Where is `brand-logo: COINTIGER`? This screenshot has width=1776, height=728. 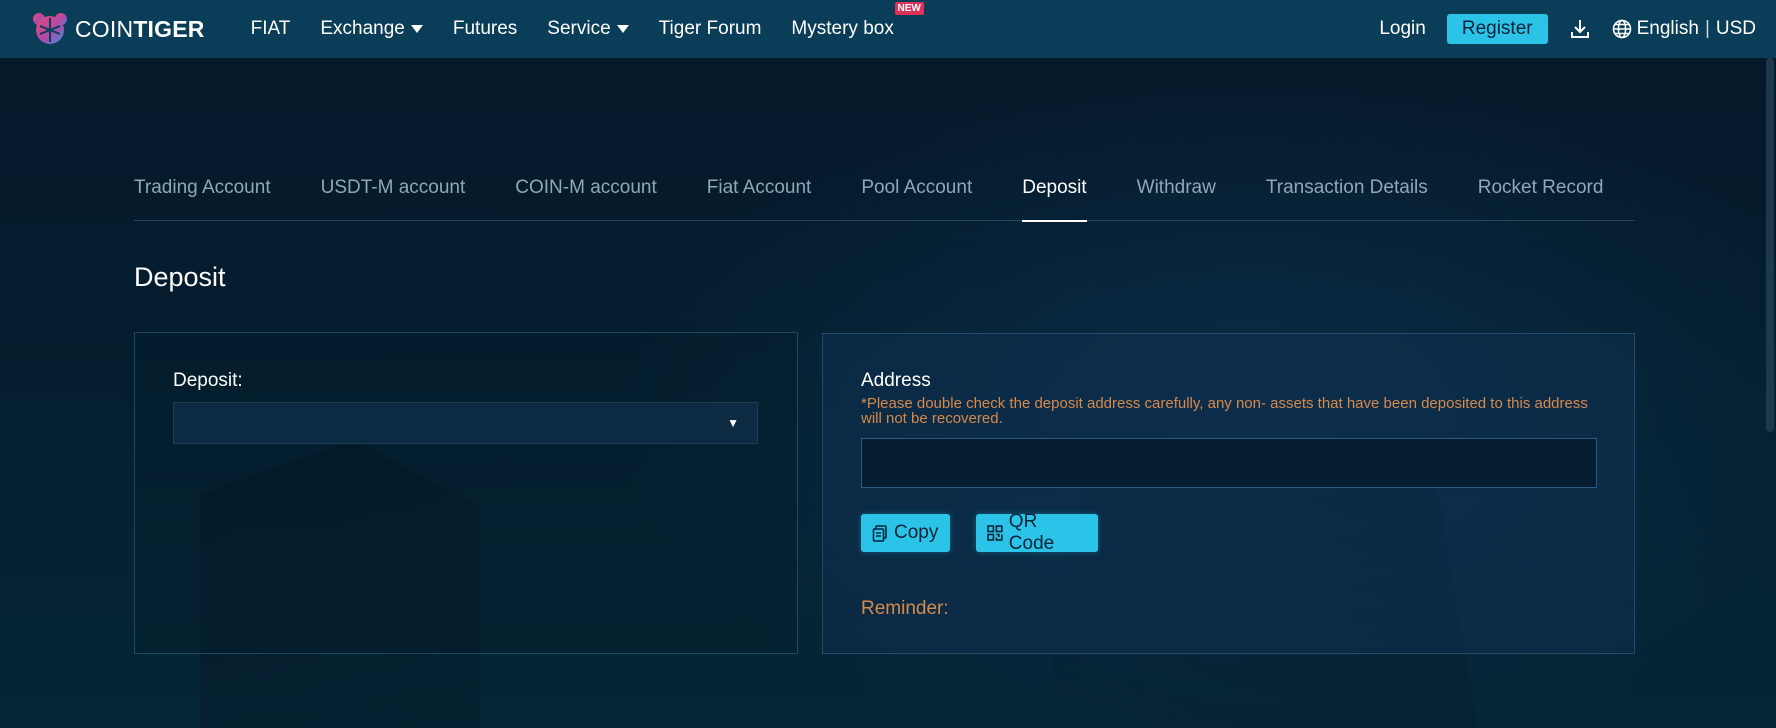 brand-logo: COINTIGER is located at coordinates (118, 29).